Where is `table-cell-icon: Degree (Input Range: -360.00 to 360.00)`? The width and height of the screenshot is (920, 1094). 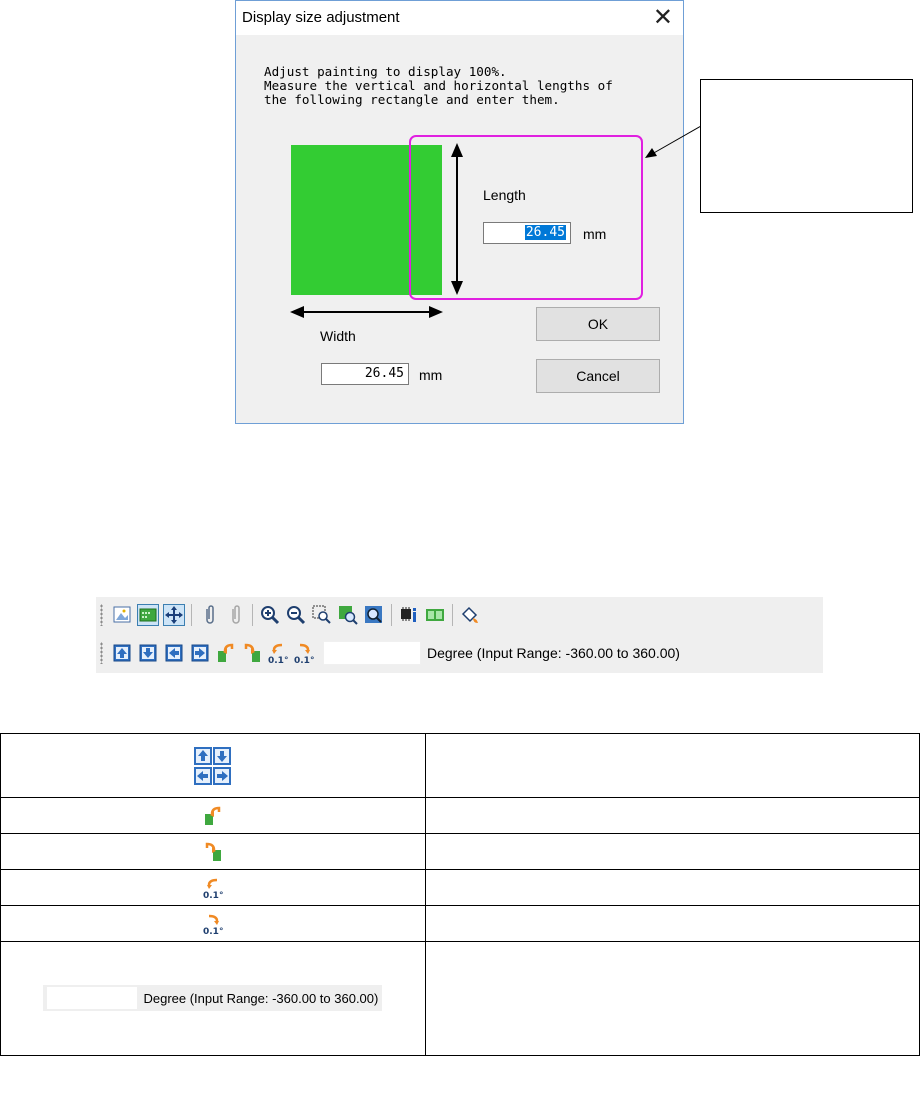
table-cell-icon: Degree (Input Range: -360.00 to 360.00) is located at coordinates (213, 998).